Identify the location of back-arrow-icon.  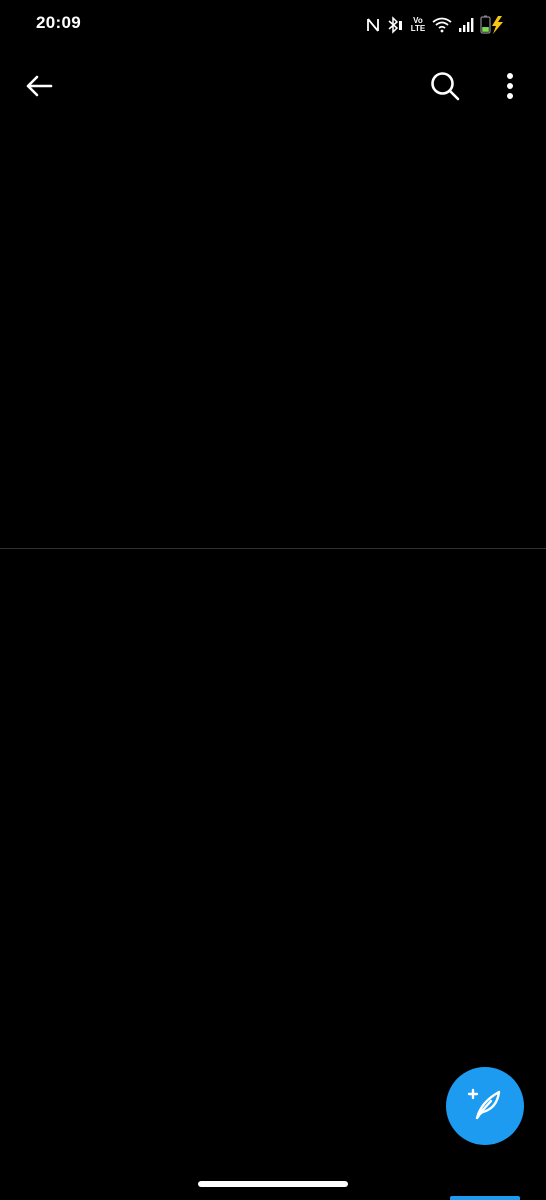
(39, 88).